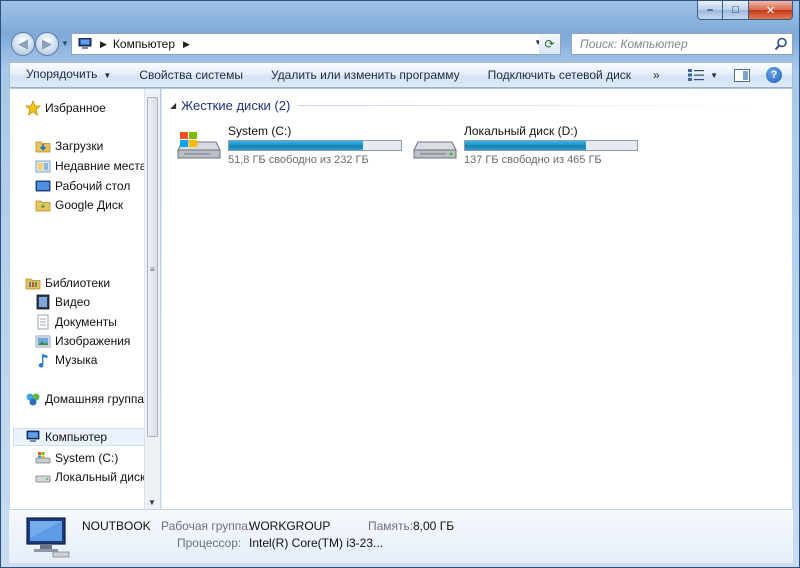 The width and height of the screenshot is (800, 568). What do you see at coordinates (87, 458) in the screenshot?
I see `sidebar-item-label: System (C:)` at bounding box center [87, 458].